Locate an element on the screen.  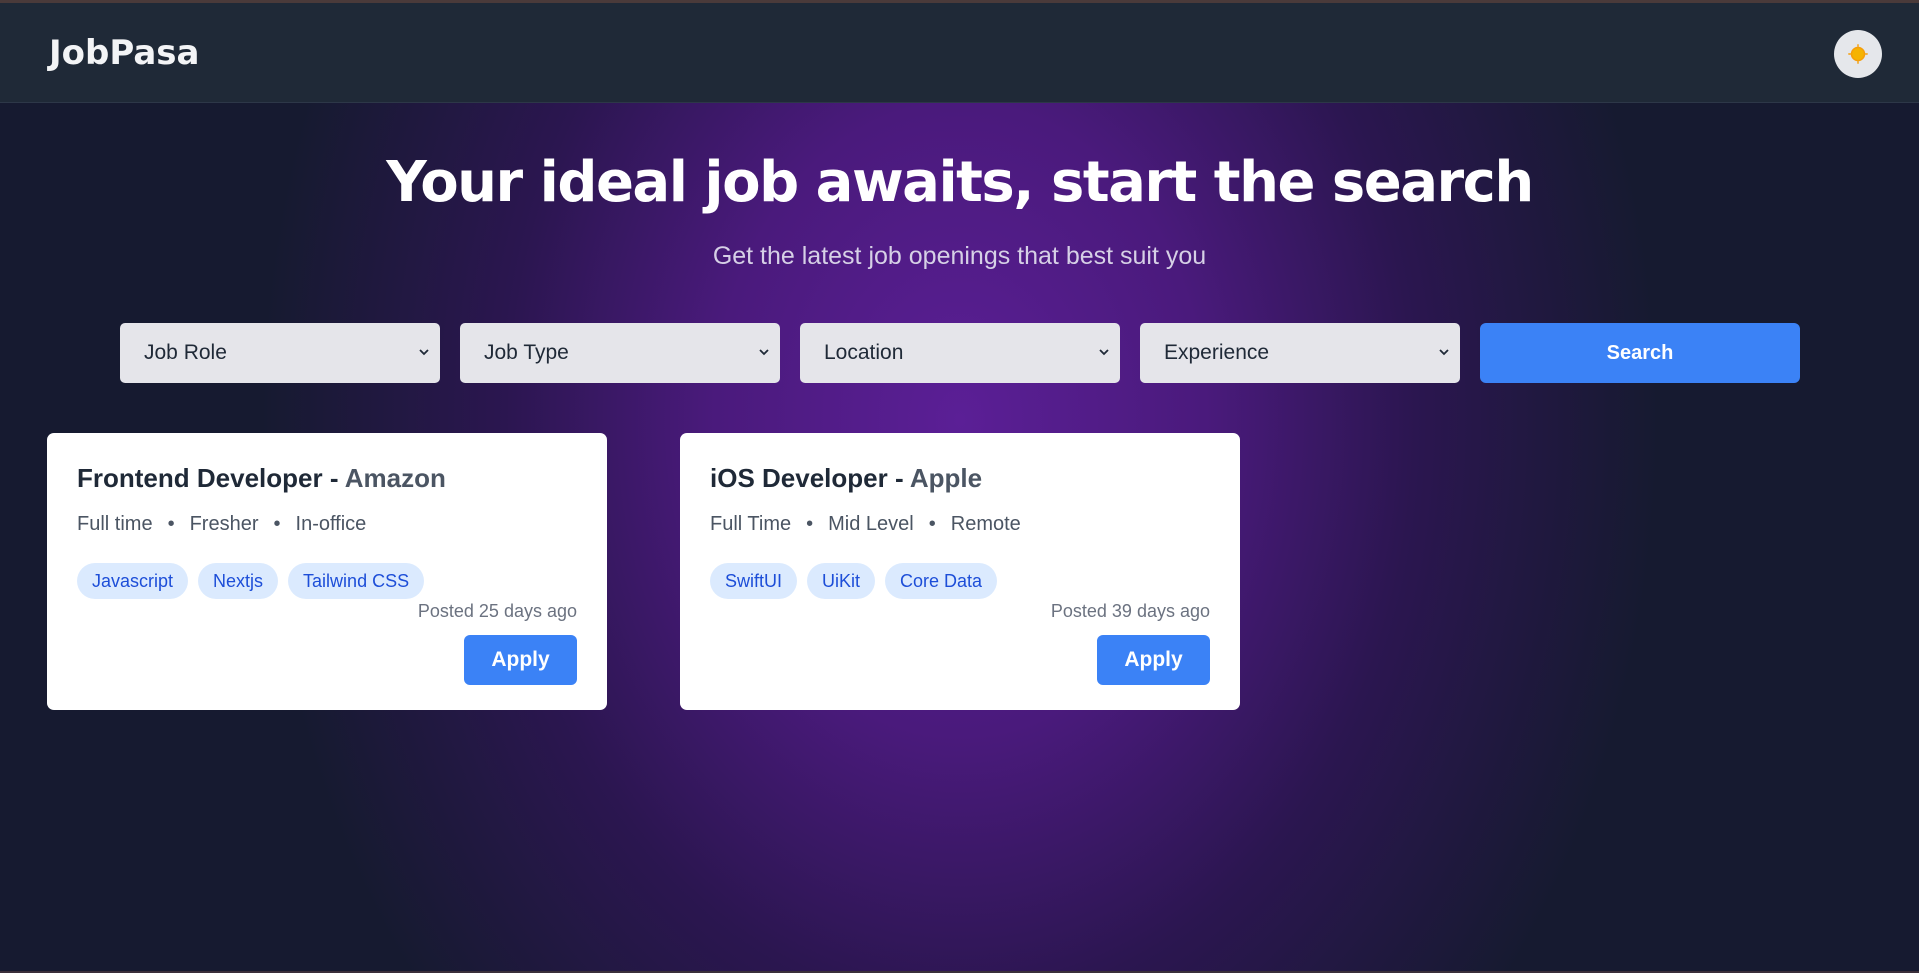
job-meta: Full time • Fresher • In-office is located at coordinates (221, 524).